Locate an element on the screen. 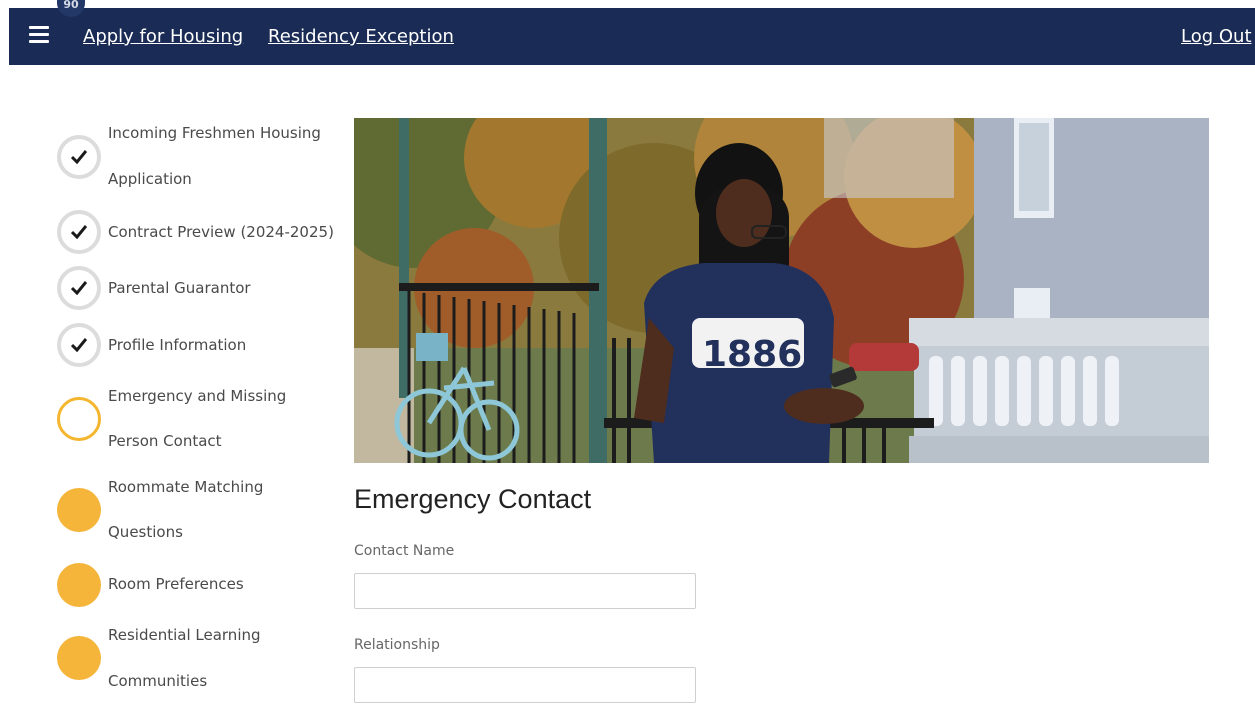  step-label: Questions is located at coordinates (145, 532).